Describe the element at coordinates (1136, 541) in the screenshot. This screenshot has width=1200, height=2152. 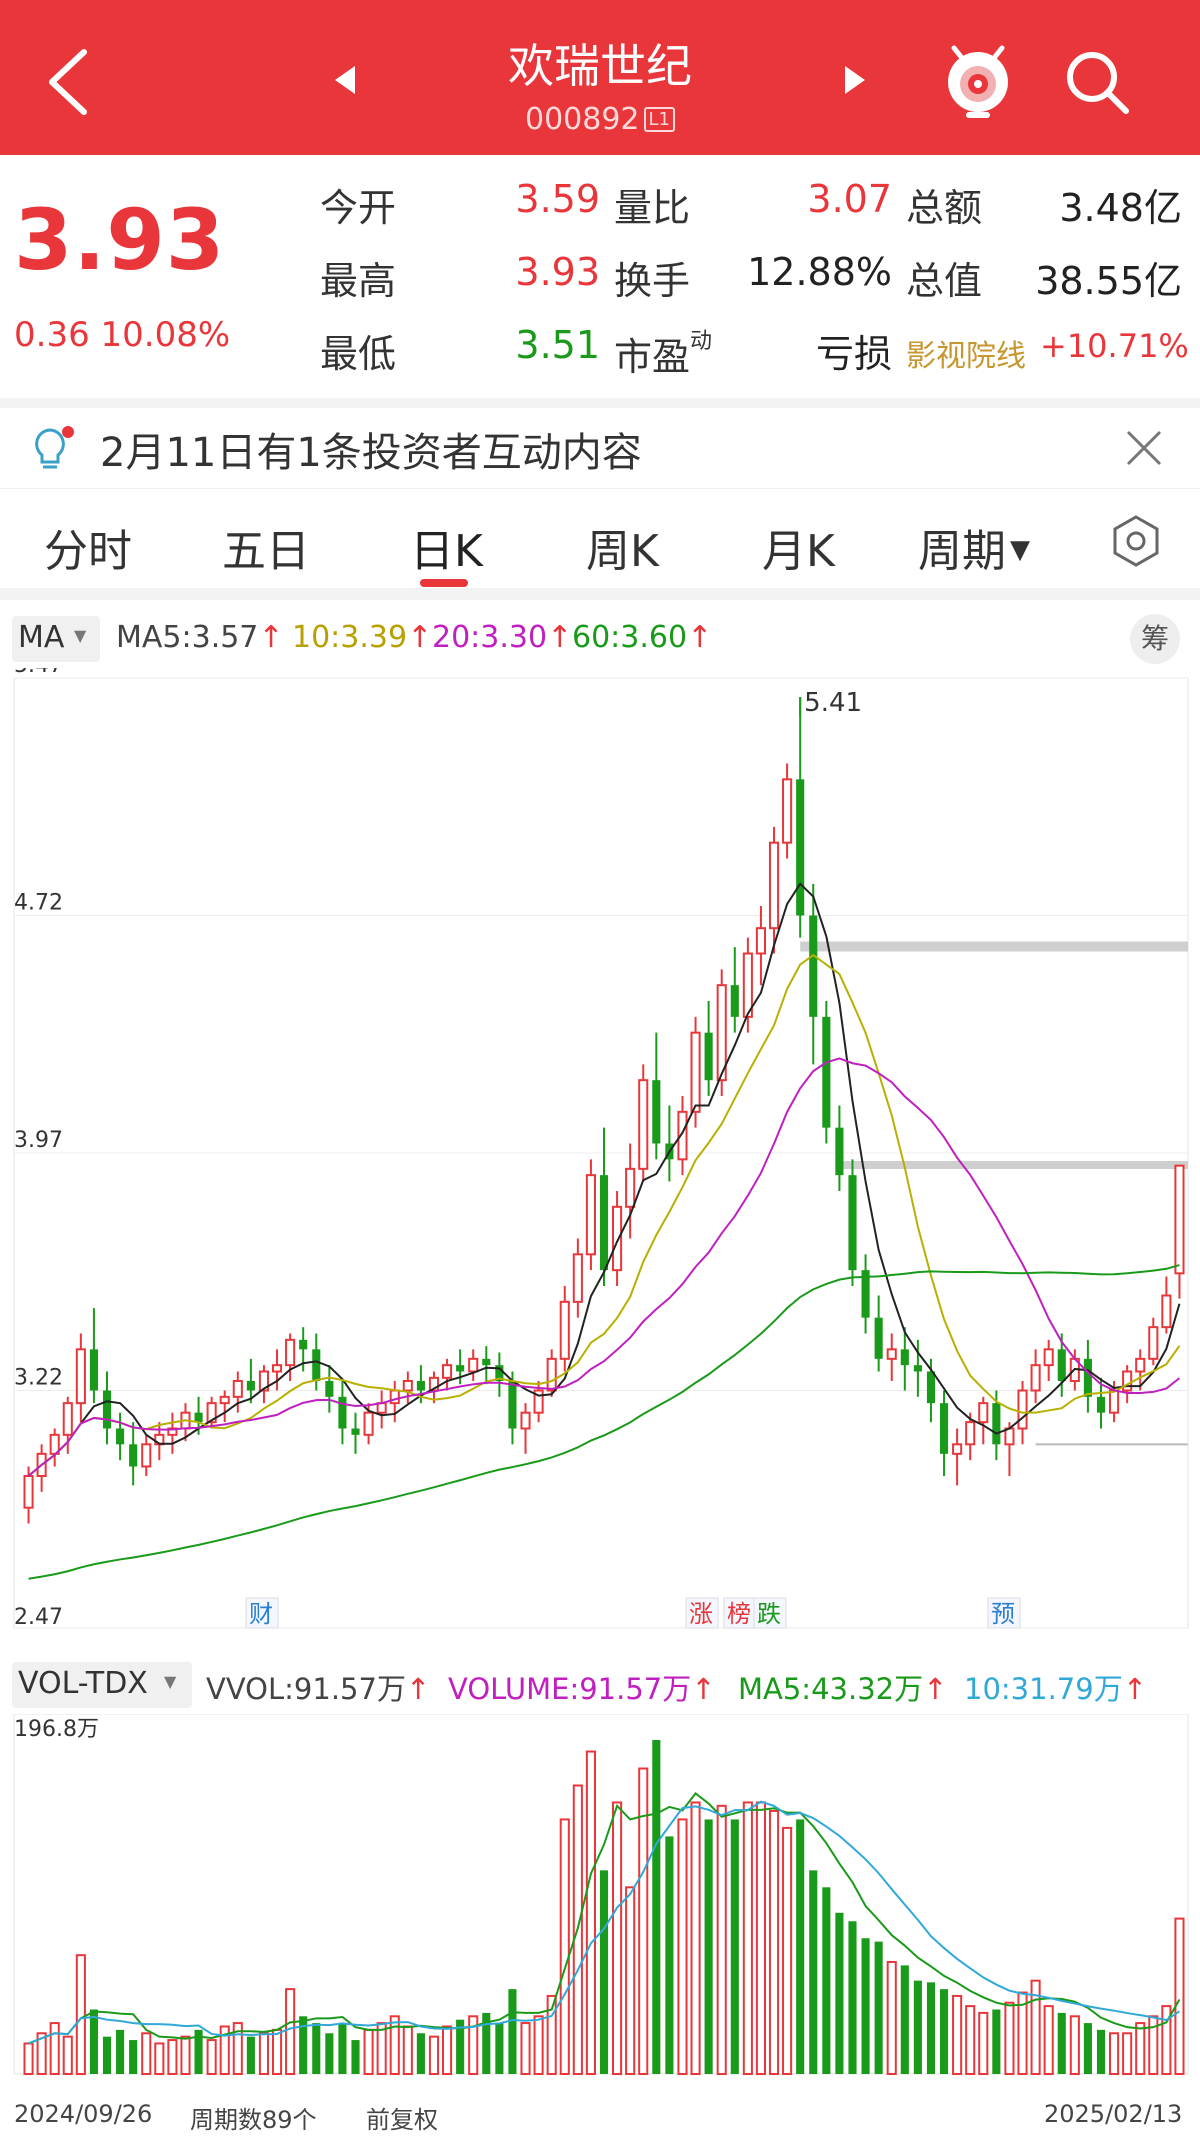
I see `settings-hexagon-icon` at that location.